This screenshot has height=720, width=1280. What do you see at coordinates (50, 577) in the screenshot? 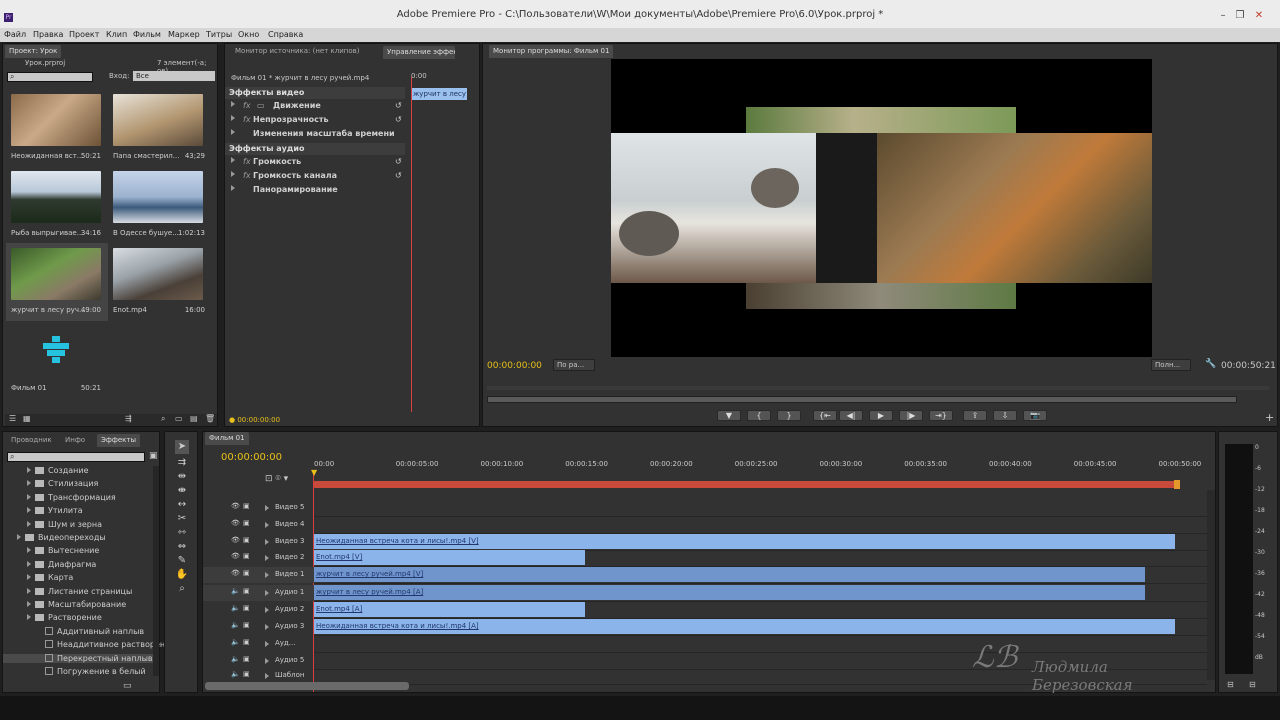
I see `effects-tree-item: Карта` at bounding box center [50, 577].